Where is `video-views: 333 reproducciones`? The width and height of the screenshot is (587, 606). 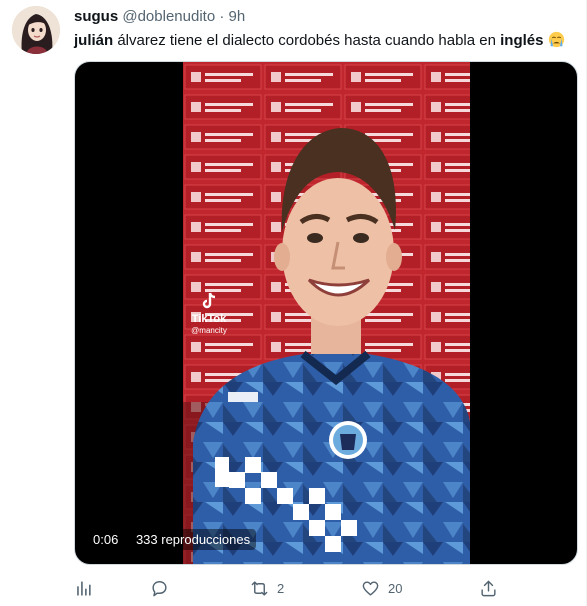
video-views: 333 reproducciones is located at coordinates (193, 539).